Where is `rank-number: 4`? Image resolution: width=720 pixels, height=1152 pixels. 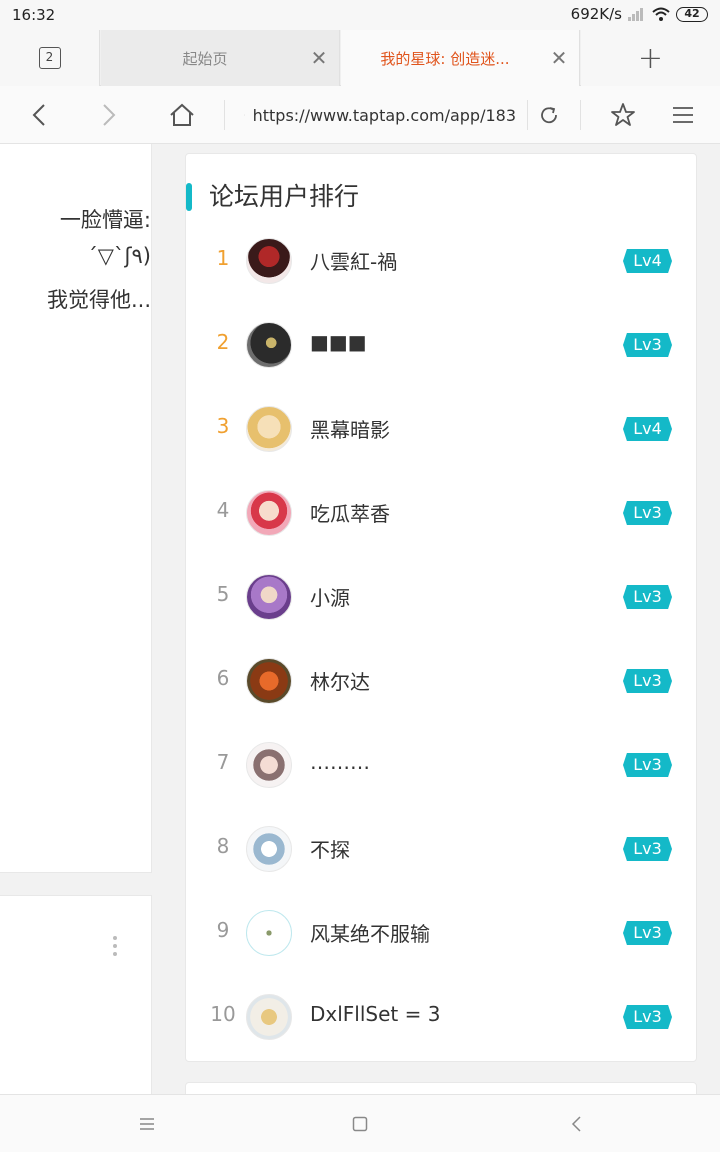
rank-number: 4 is located at coordinates (223, 510).